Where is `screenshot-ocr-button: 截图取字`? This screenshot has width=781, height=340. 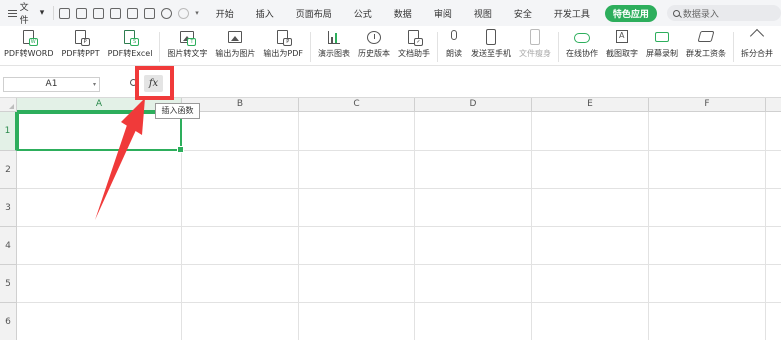 screenshot-ocr-button: 截图取字 is located at coordinates (622, 44).